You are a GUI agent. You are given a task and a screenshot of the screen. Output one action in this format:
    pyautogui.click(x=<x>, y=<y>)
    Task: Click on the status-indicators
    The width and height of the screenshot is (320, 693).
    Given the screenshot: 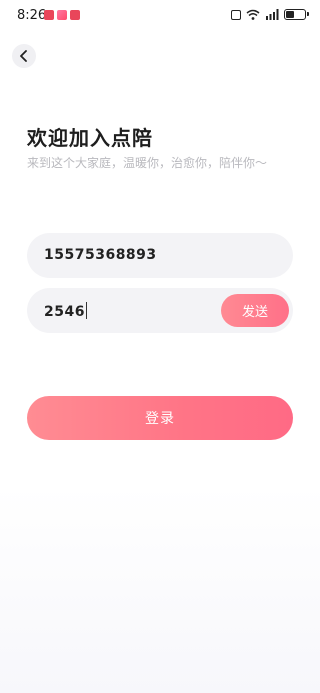 What is the action you would take?
    pyautogui.click(x=270, y=14)
    